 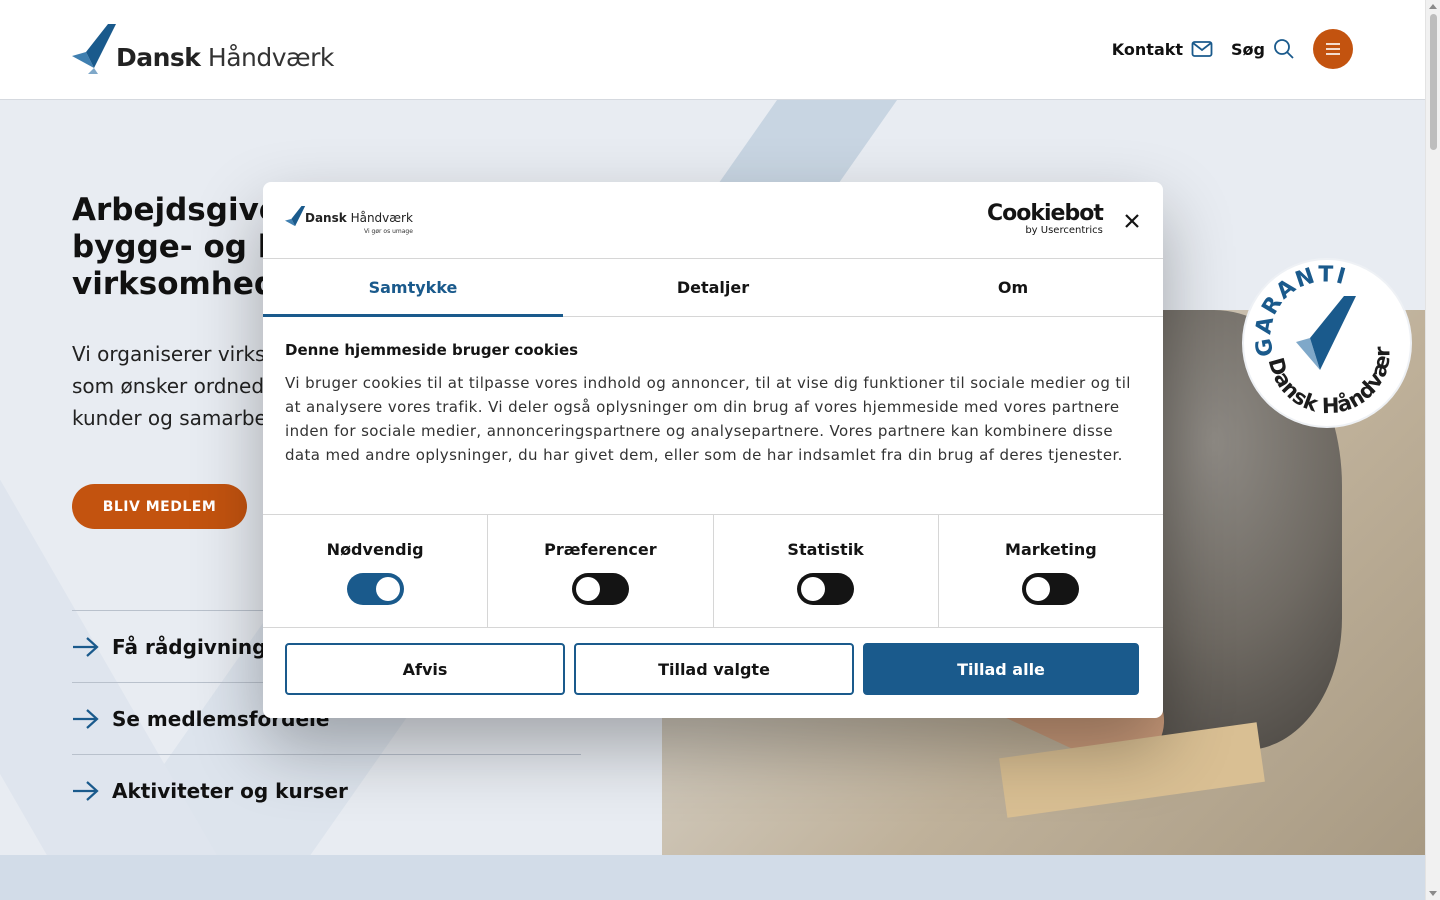 I want to click on scroll-down-icon, so click(x=1433, y=893).